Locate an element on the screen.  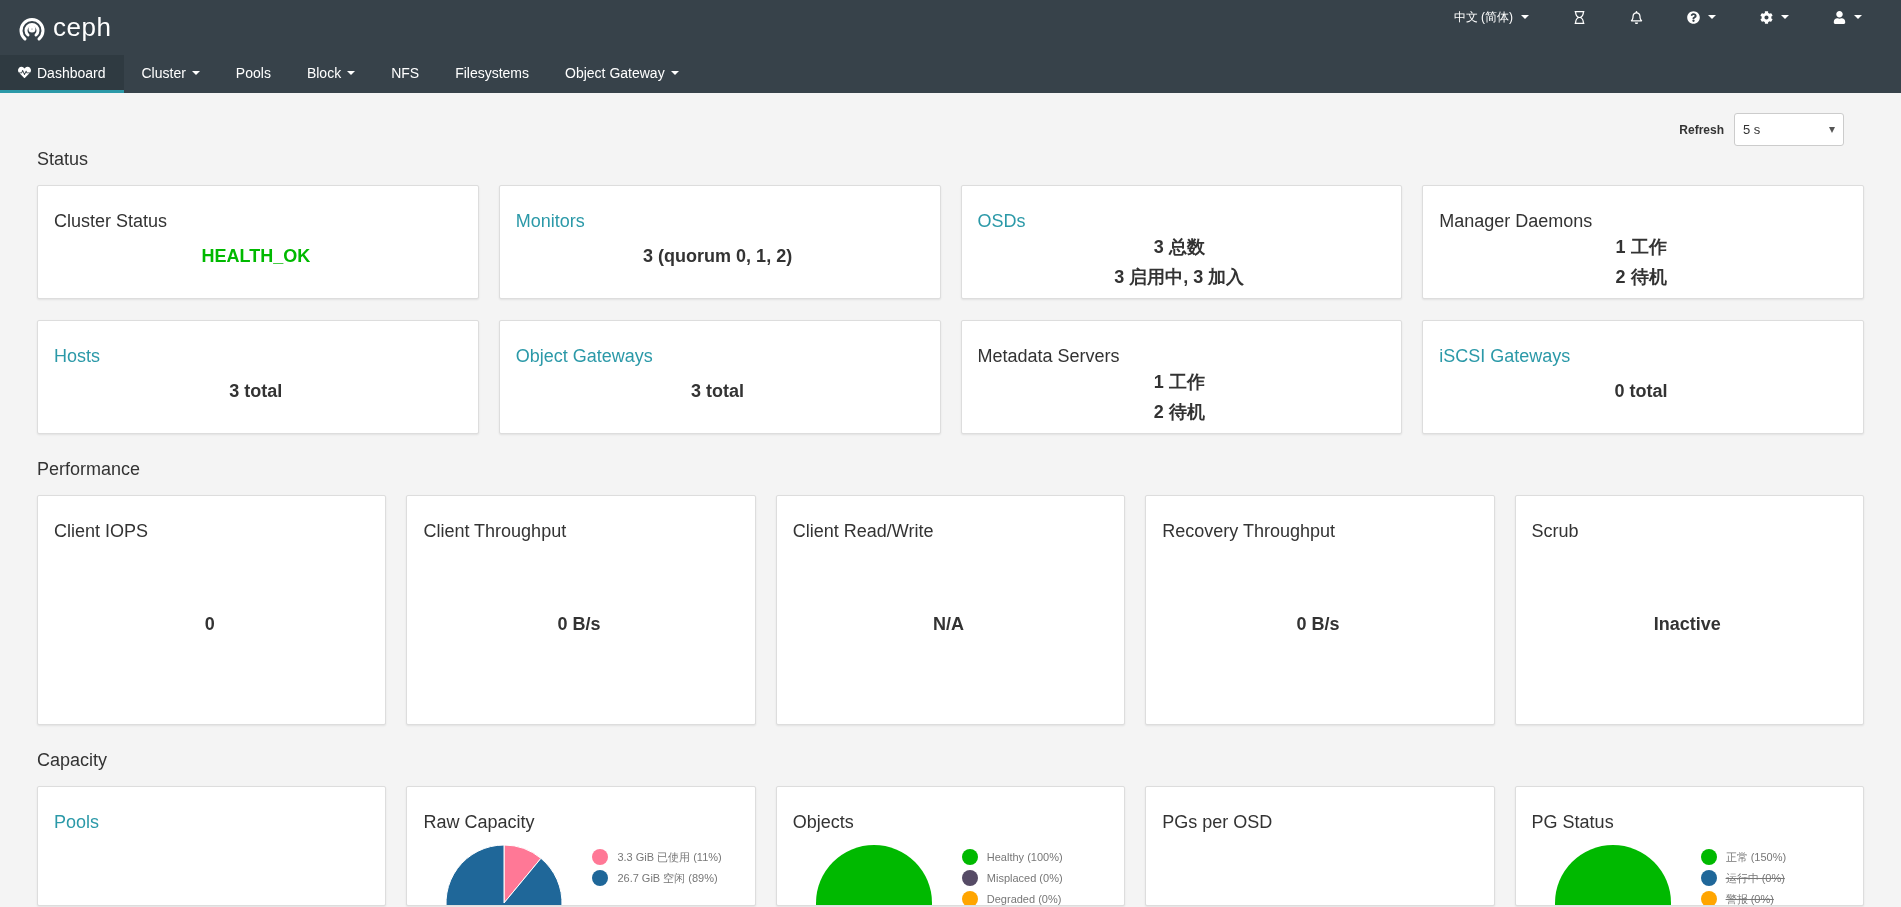
legend-item: Healthy (100%) is located at coordinates (1012, 857).